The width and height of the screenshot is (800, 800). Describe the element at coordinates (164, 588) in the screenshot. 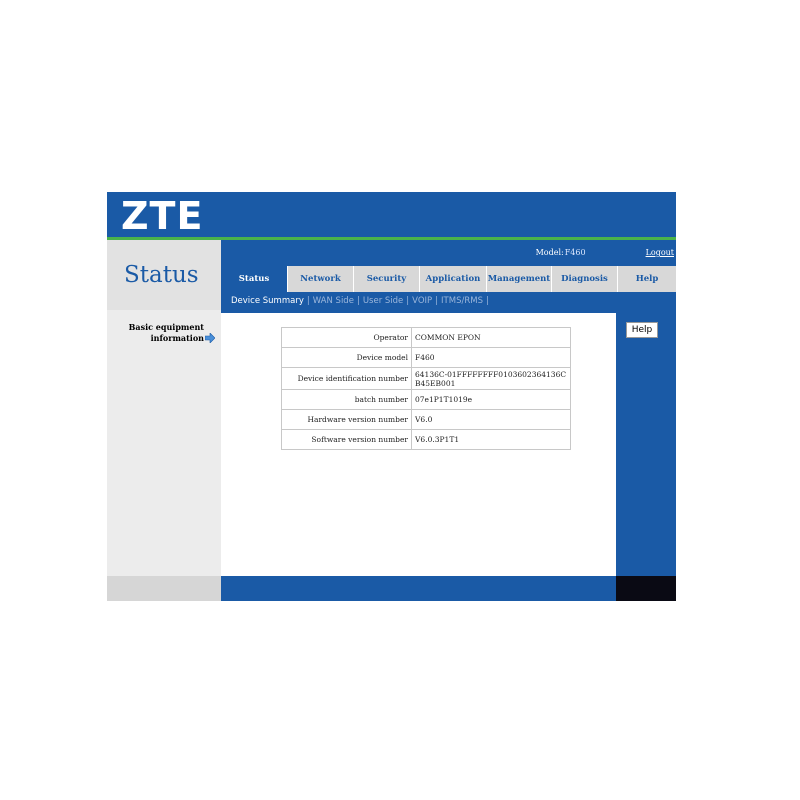

I see `footer-left` at that location.